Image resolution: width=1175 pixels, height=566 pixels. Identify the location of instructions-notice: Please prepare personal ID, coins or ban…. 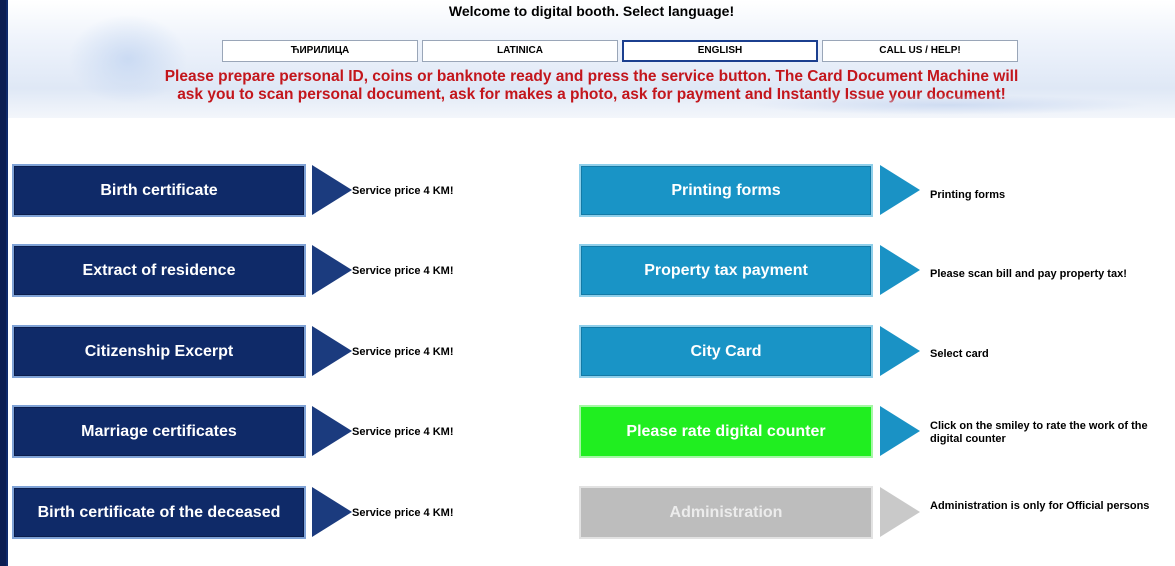
(591, 86).